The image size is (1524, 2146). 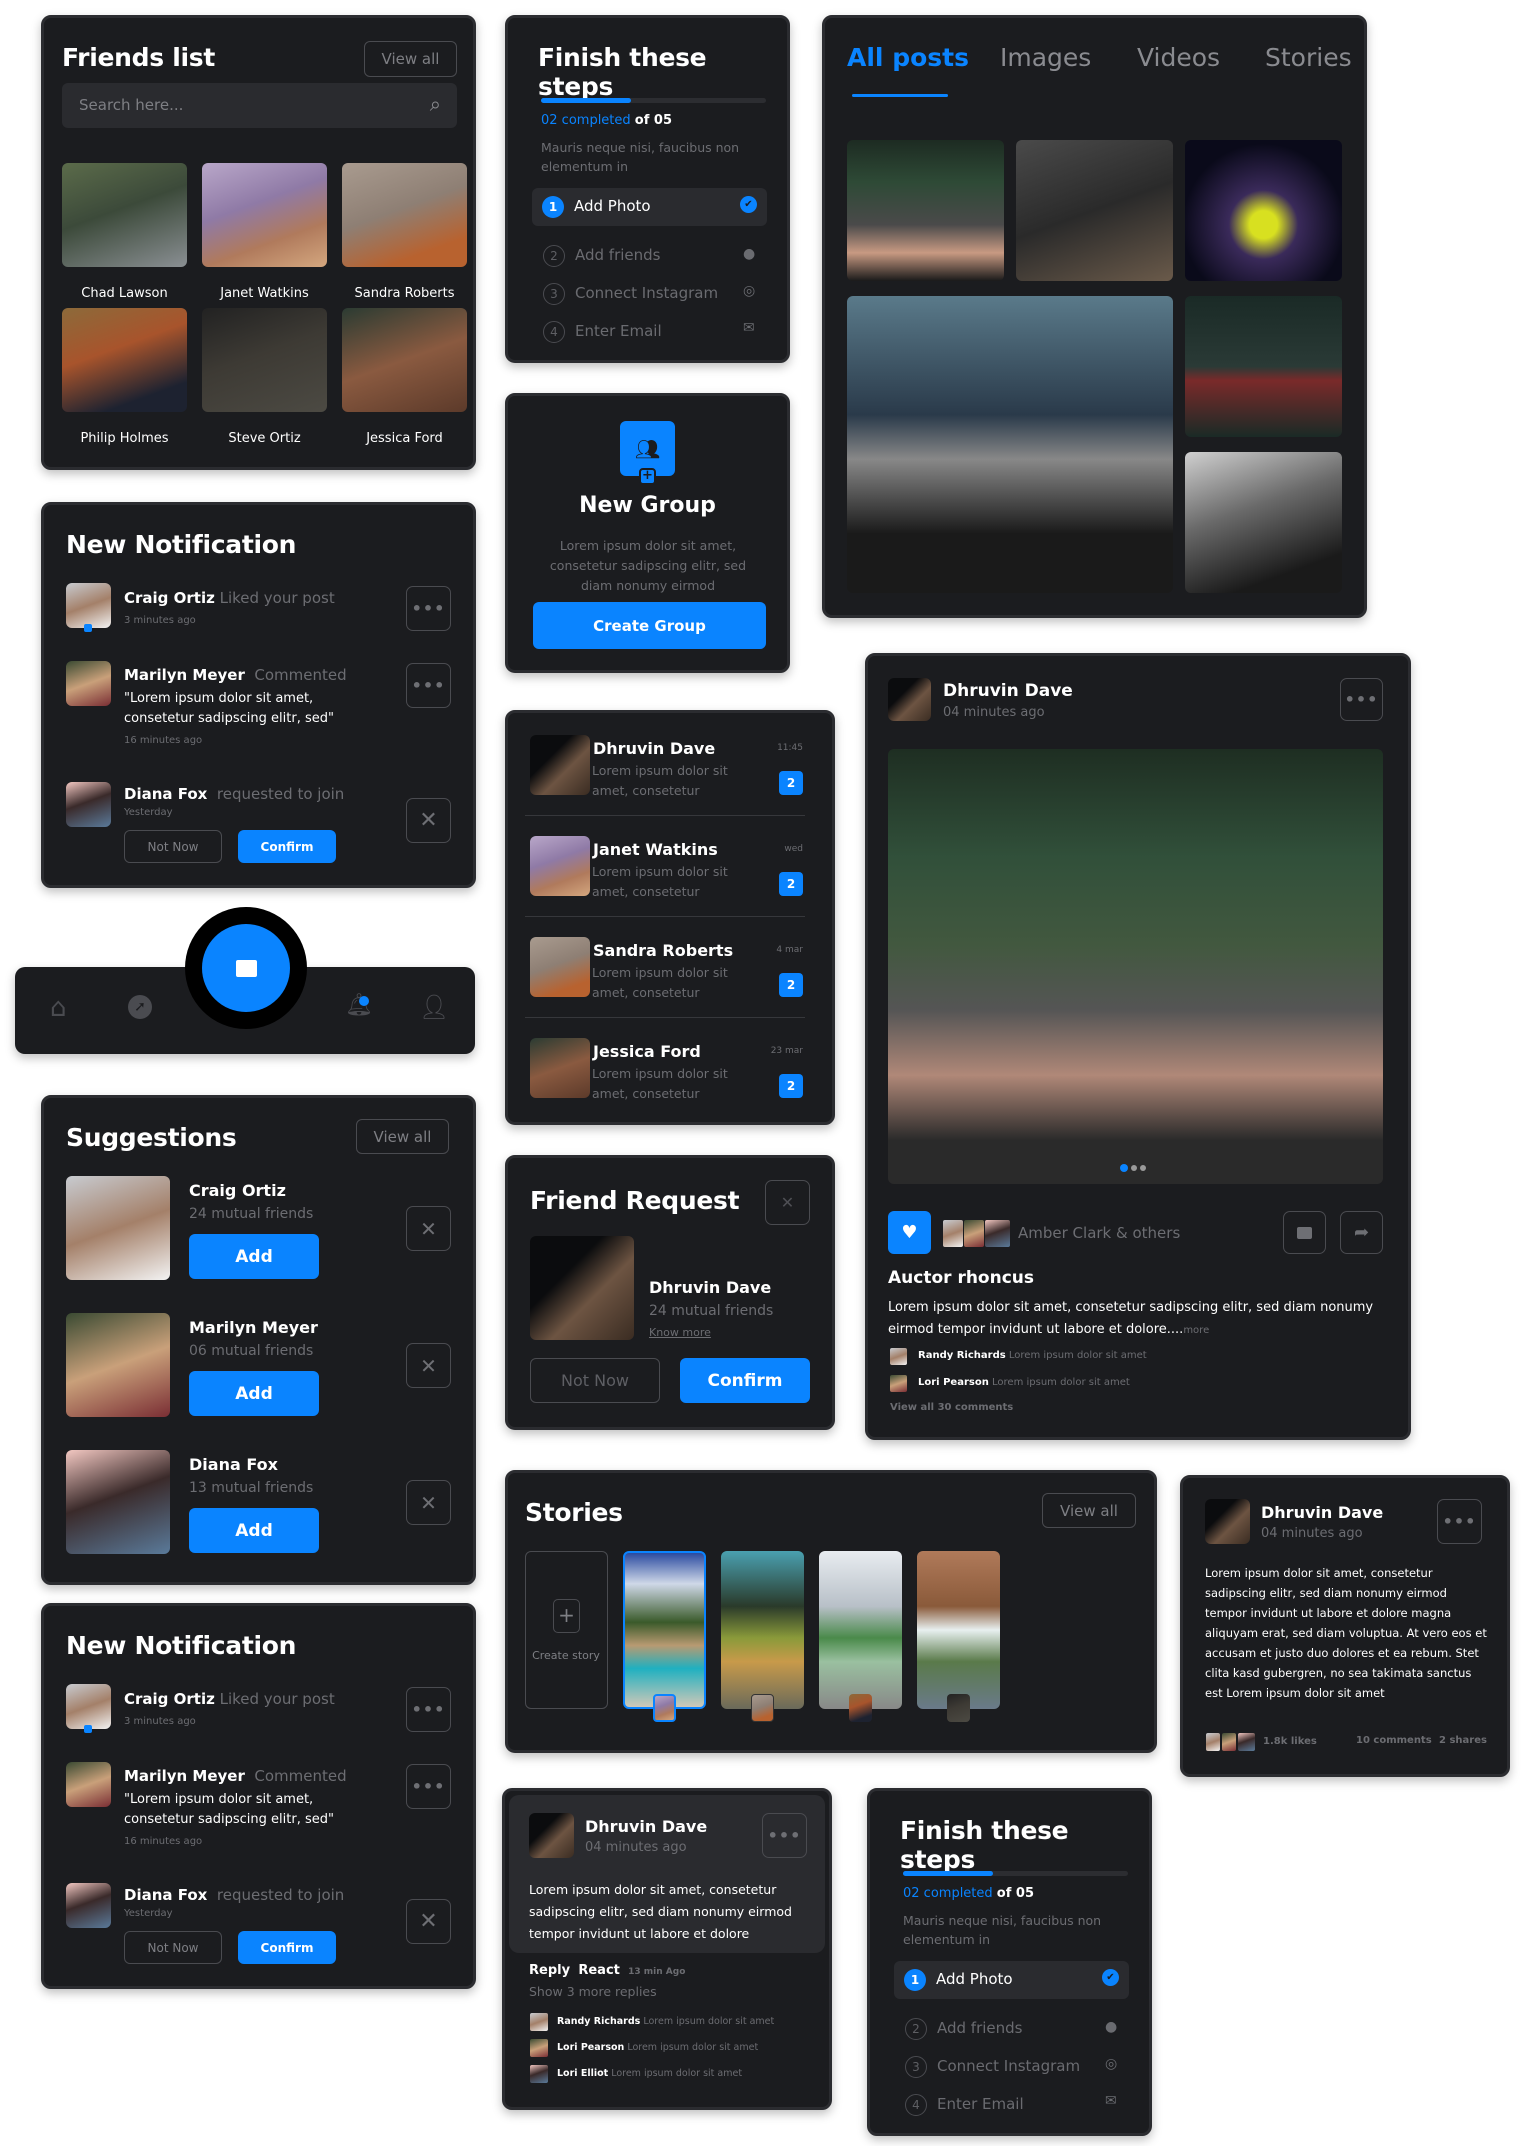 What do you see at coordinates (646, 1826) in the screenshot?
I see `comment-author: Dhruvin Dave` at bounding box center [646, 1826].